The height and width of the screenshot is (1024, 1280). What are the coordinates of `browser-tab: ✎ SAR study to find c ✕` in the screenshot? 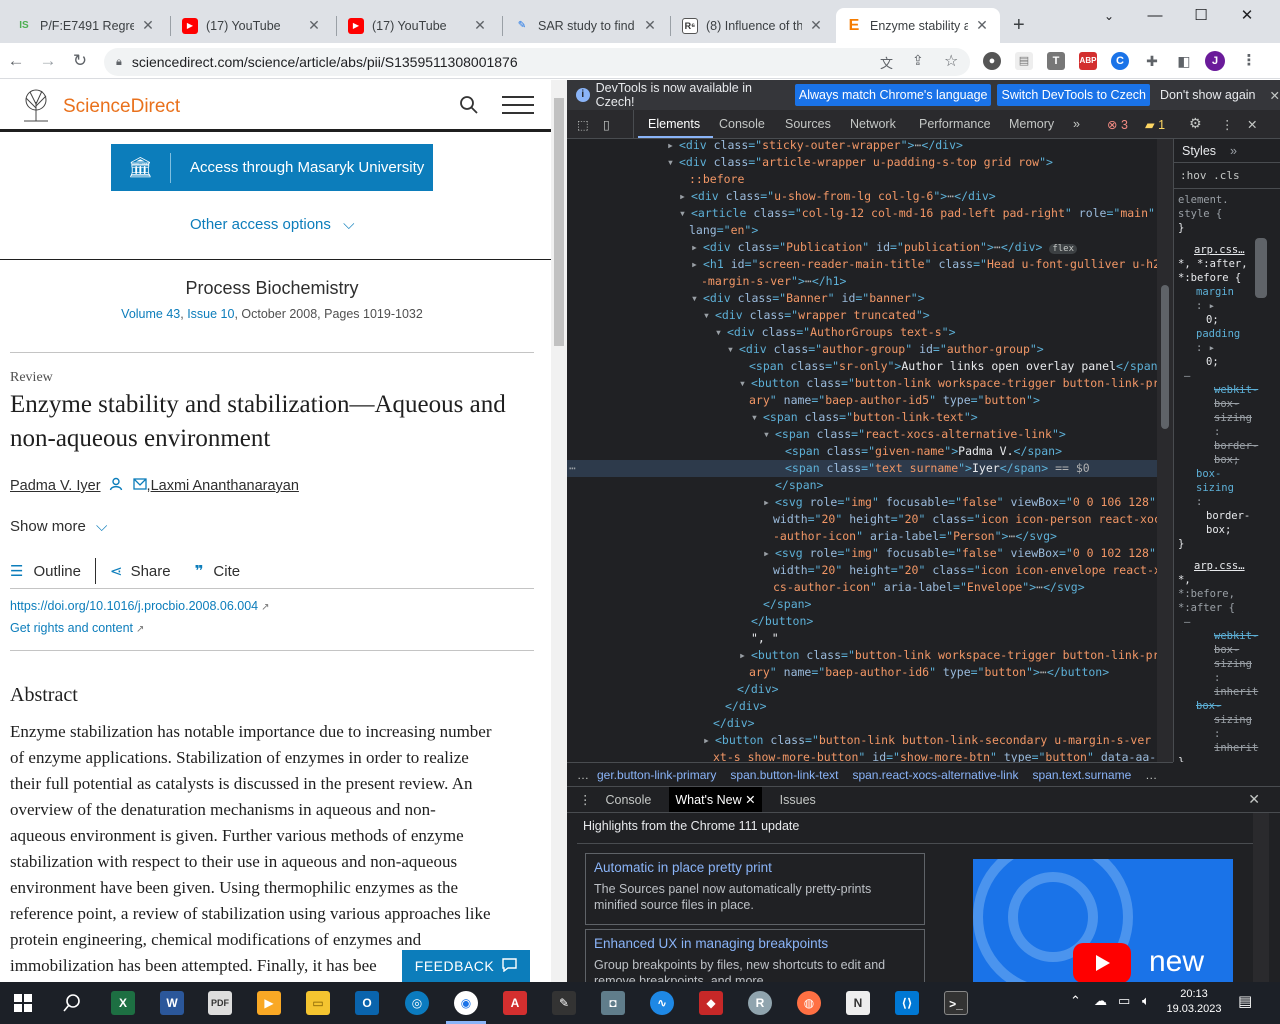 It's located at (586, 25).